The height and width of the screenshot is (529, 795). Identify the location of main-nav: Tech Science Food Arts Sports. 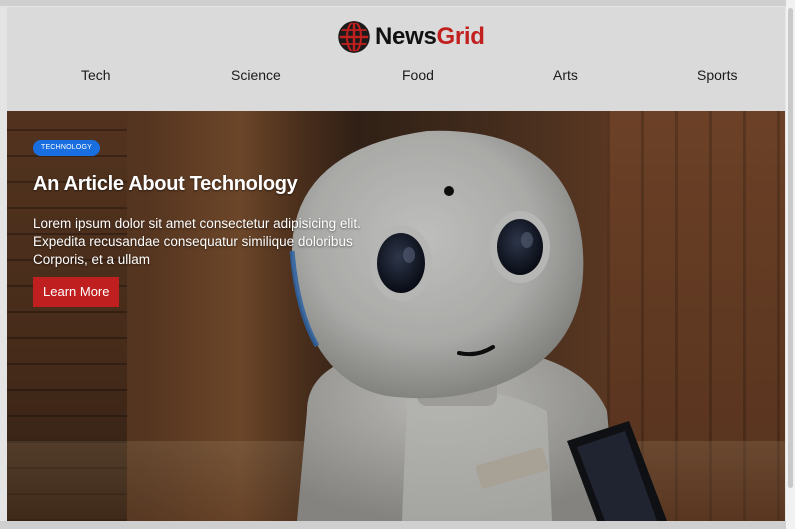
(396, 75).